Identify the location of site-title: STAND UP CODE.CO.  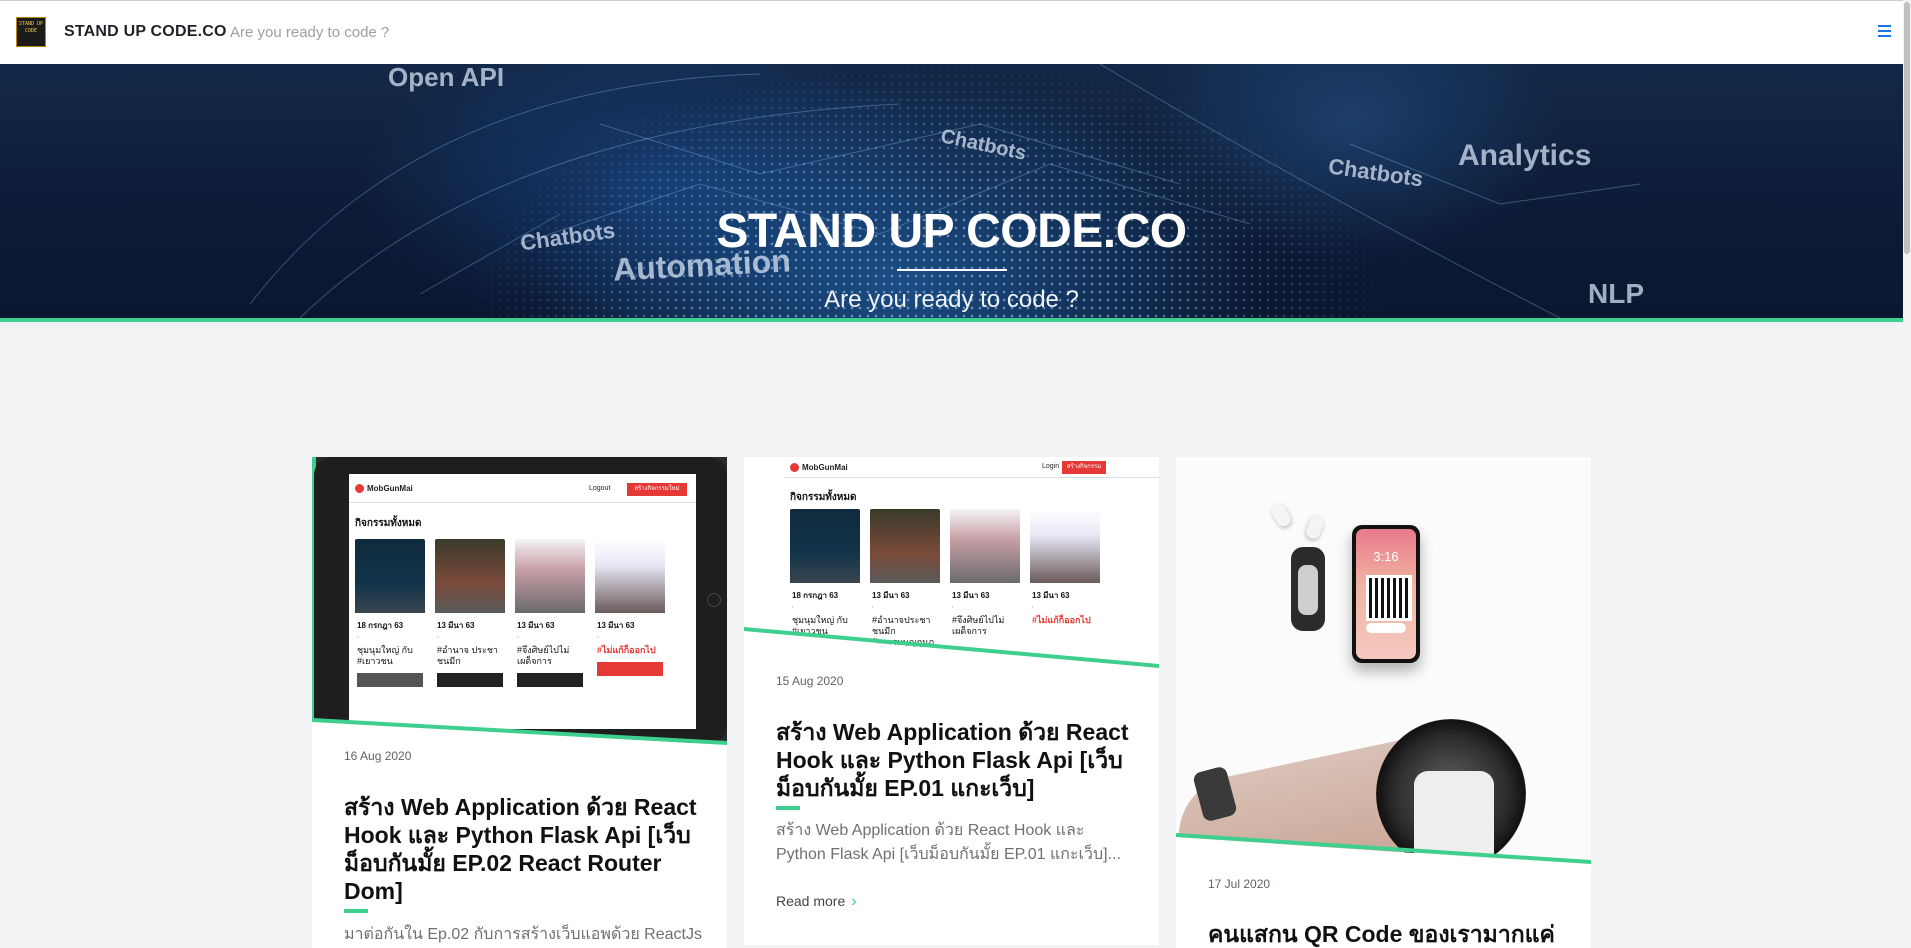
(145, 32).